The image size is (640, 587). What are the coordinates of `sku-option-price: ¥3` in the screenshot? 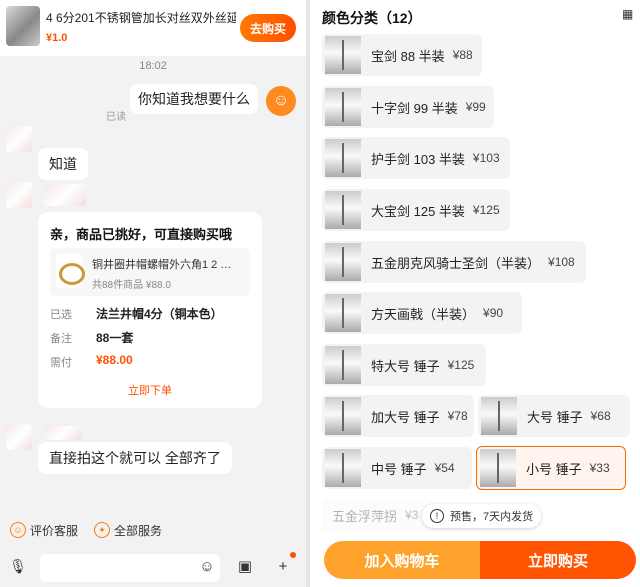 It's located at (412, 515).